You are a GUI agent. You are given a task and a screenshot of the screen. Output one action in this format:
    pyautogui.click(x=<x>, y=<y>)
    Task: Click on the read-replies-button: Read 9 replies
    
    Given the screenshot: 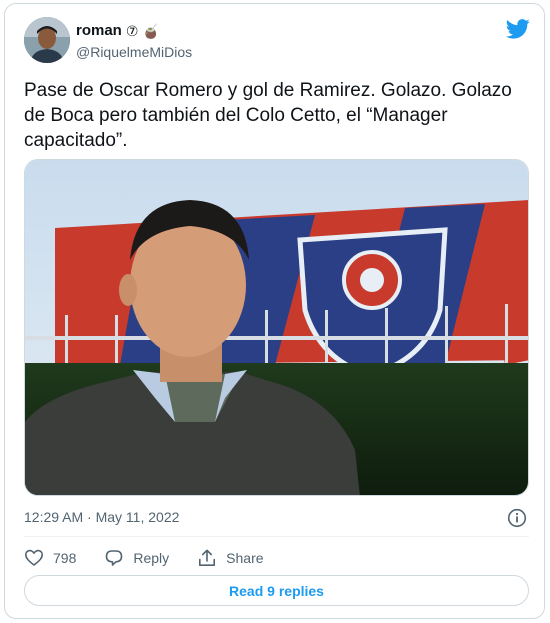 What is the action you would take?
    pyautogui.click(x=276, y=590)
    